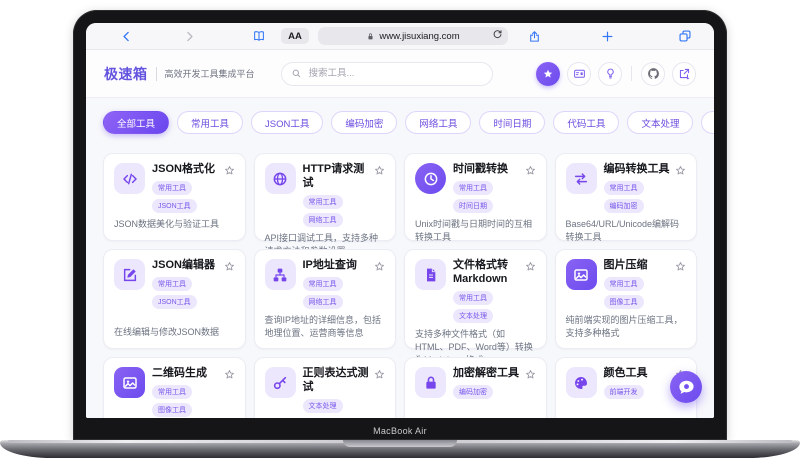 This screenshot has height=459, width=800. I want to click on category-tab: 常用工具, so click(210, 122).